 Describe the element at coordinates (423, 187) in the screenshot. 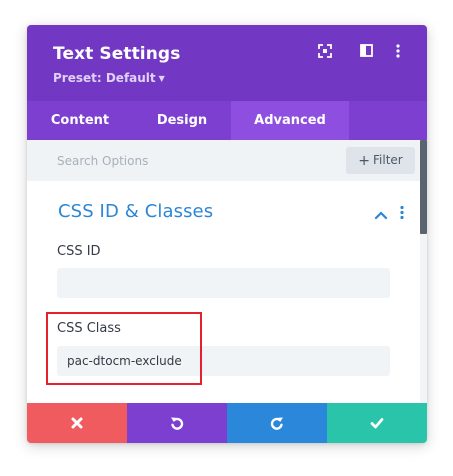

I see `scrollbar-thumb` at that location.